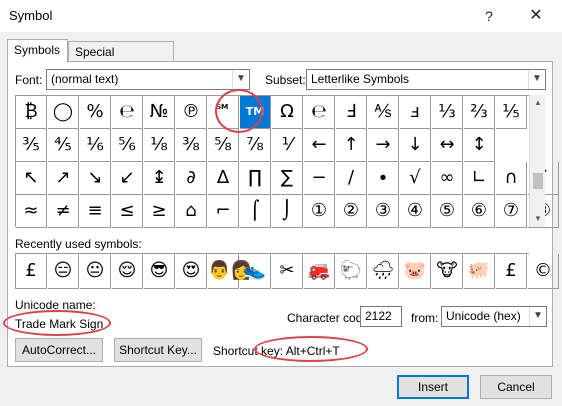  What do you see at coordinates (159, 211) in the screenshot?
I see `symbol-cell: ≥` at bounding box center [159, 211].